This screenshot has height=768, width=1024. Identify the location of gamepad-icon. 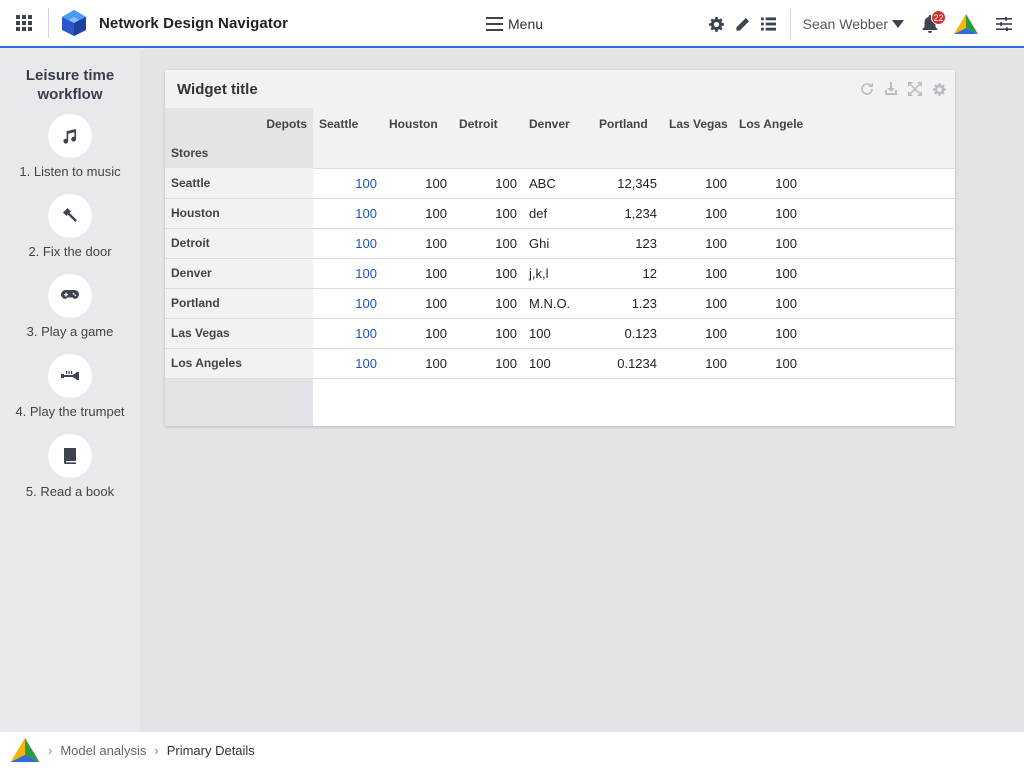
(70, 294).